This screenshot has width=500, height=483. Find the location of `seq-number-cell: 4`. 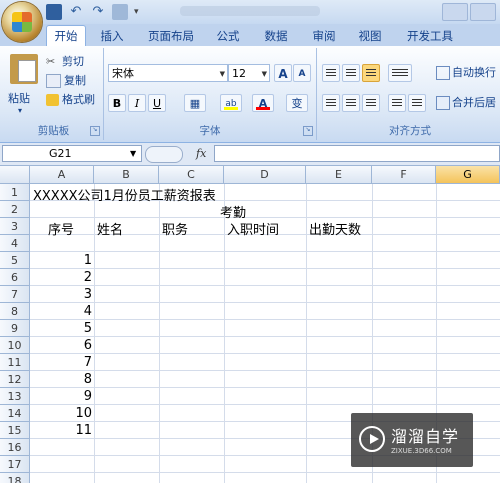

seq-number-cell: 4 is located at coordinates (61, 311).